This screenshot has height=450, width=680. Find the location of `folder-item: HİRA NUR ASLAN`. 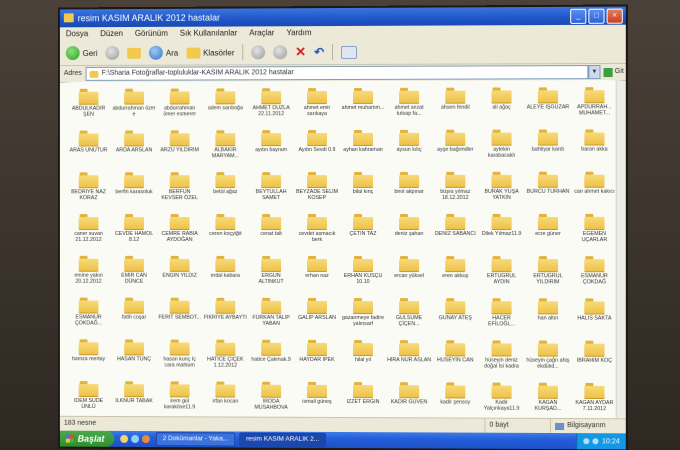

folder-item: HİRA NUR ASLAN is located at coordinates (409, 359).